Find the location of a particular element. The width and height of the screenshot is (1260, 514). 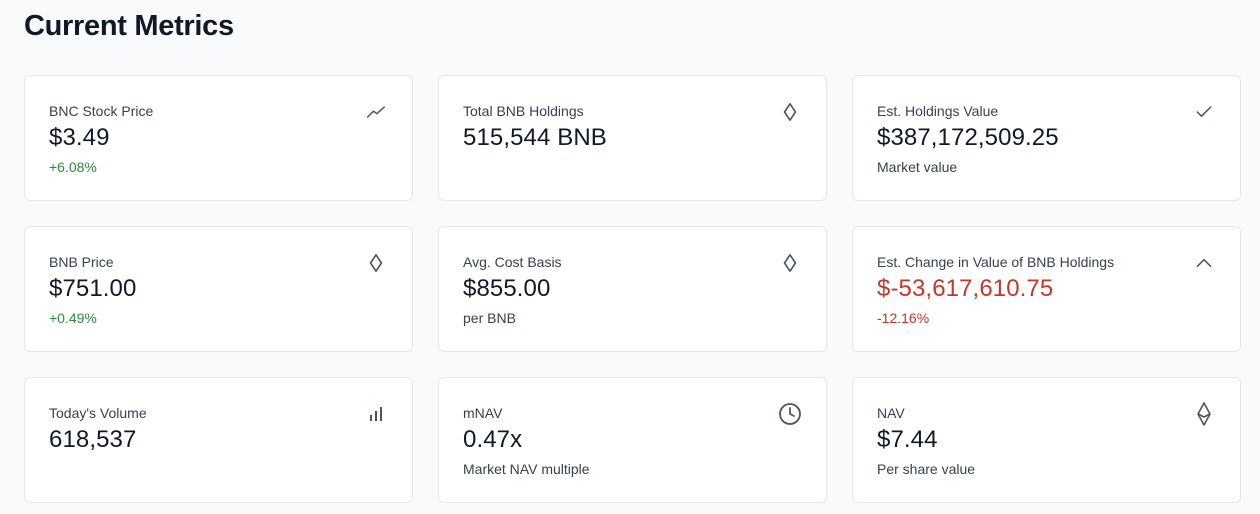

metric-label: Today's Volume is located at coordinates (98, 413).